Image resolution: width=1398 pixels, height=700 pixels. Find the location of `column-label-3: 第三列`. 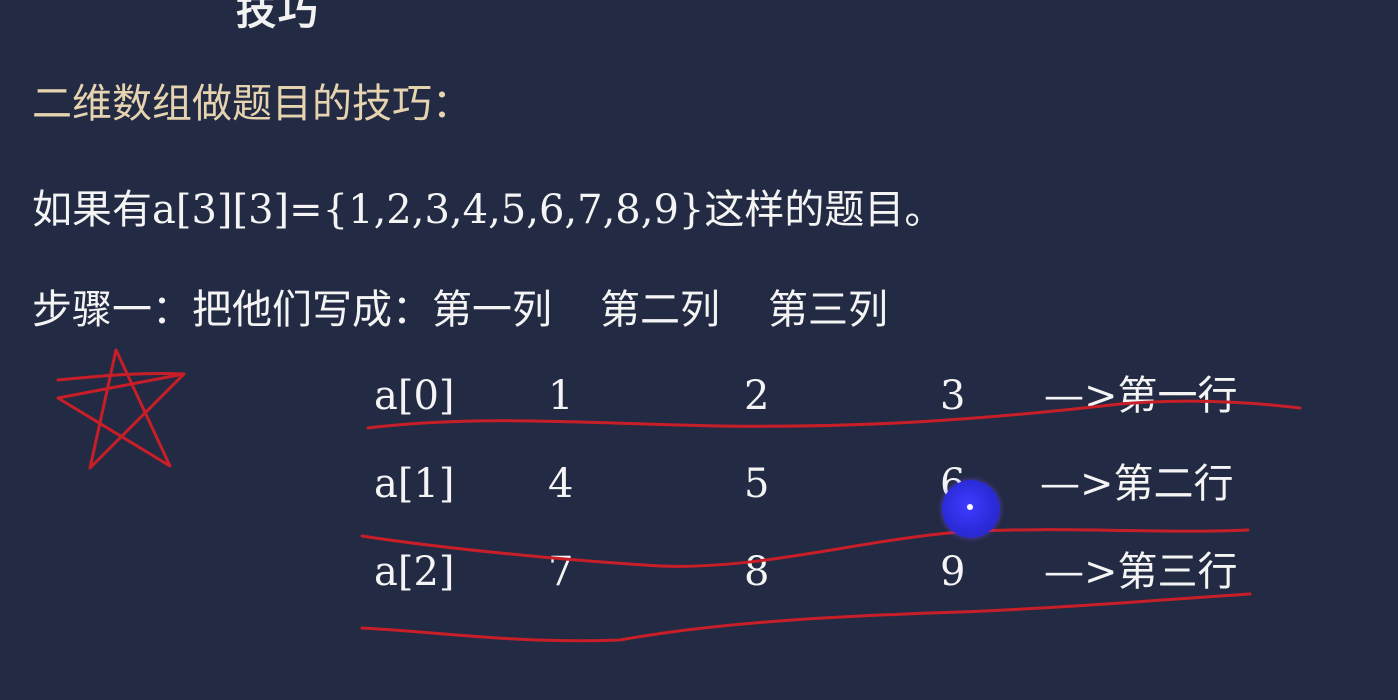

column-label-3: 第三列 is located at coordinates (828, 310).